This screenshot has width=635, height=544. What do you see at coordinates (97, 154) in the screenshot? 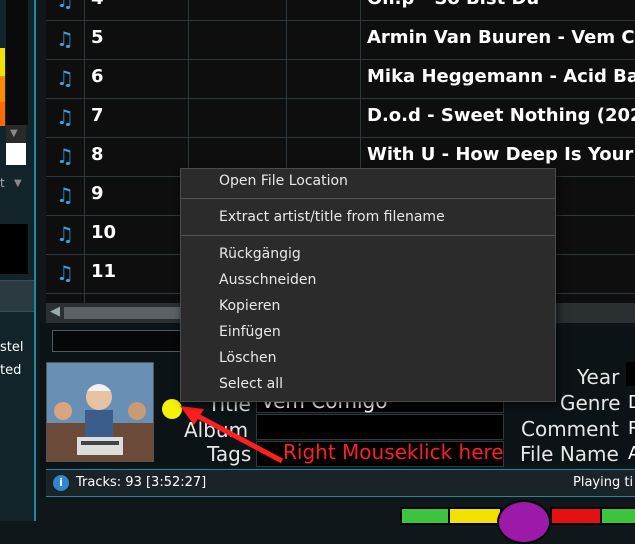
I see `track-number: 8` at bounding box center [97, 154].